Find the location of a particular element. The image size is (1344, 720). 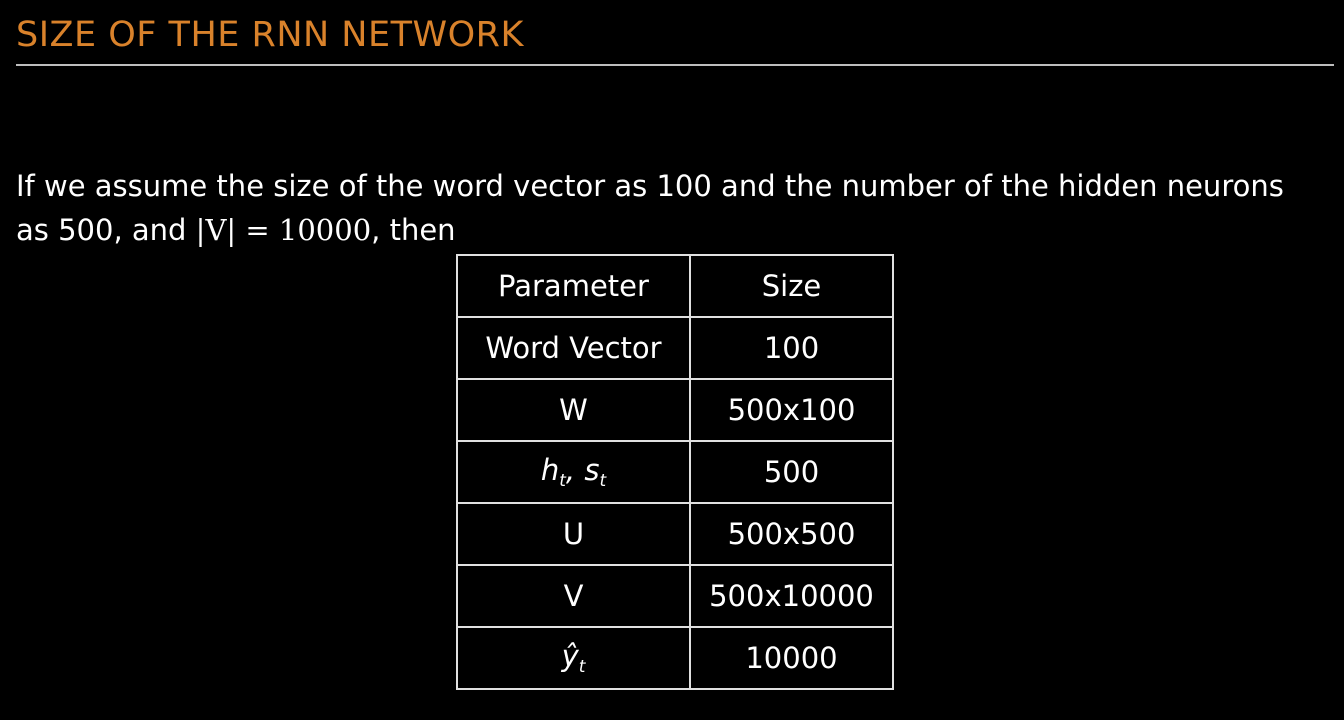

table-row: ŷt 10000 is located at coordinates (675, 658).